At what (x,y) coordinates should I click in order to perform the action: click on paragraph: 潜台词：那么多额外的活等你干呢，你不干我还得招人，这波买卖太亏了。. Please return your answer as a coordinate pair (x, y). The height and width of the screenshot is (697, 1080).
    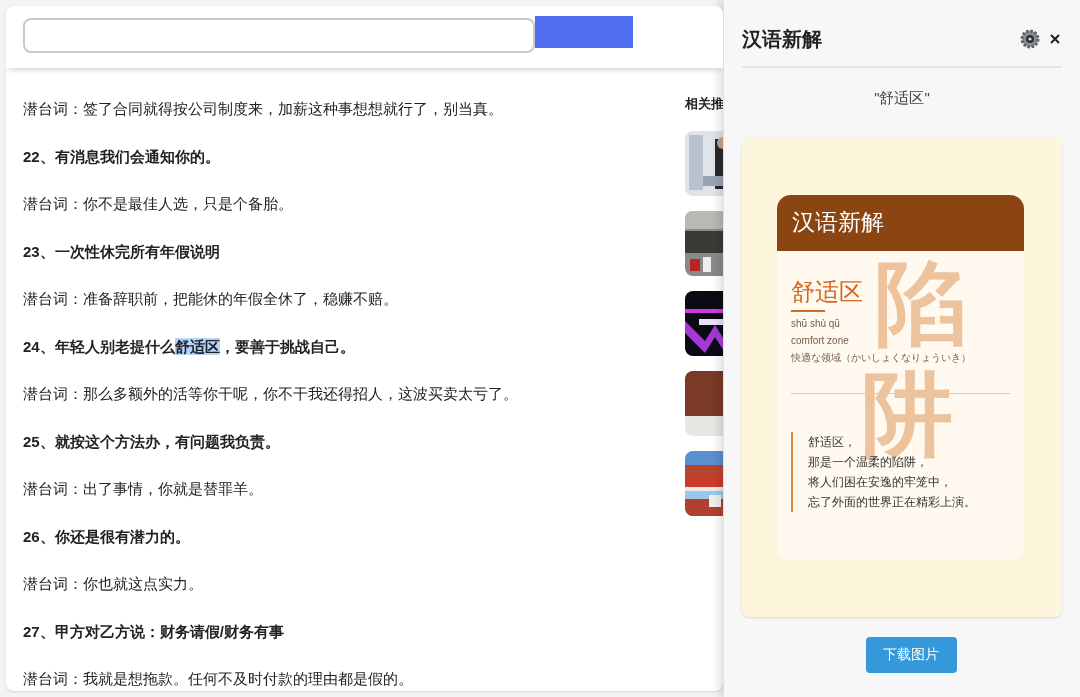
    Looking at the image, I should click on (270, 394).